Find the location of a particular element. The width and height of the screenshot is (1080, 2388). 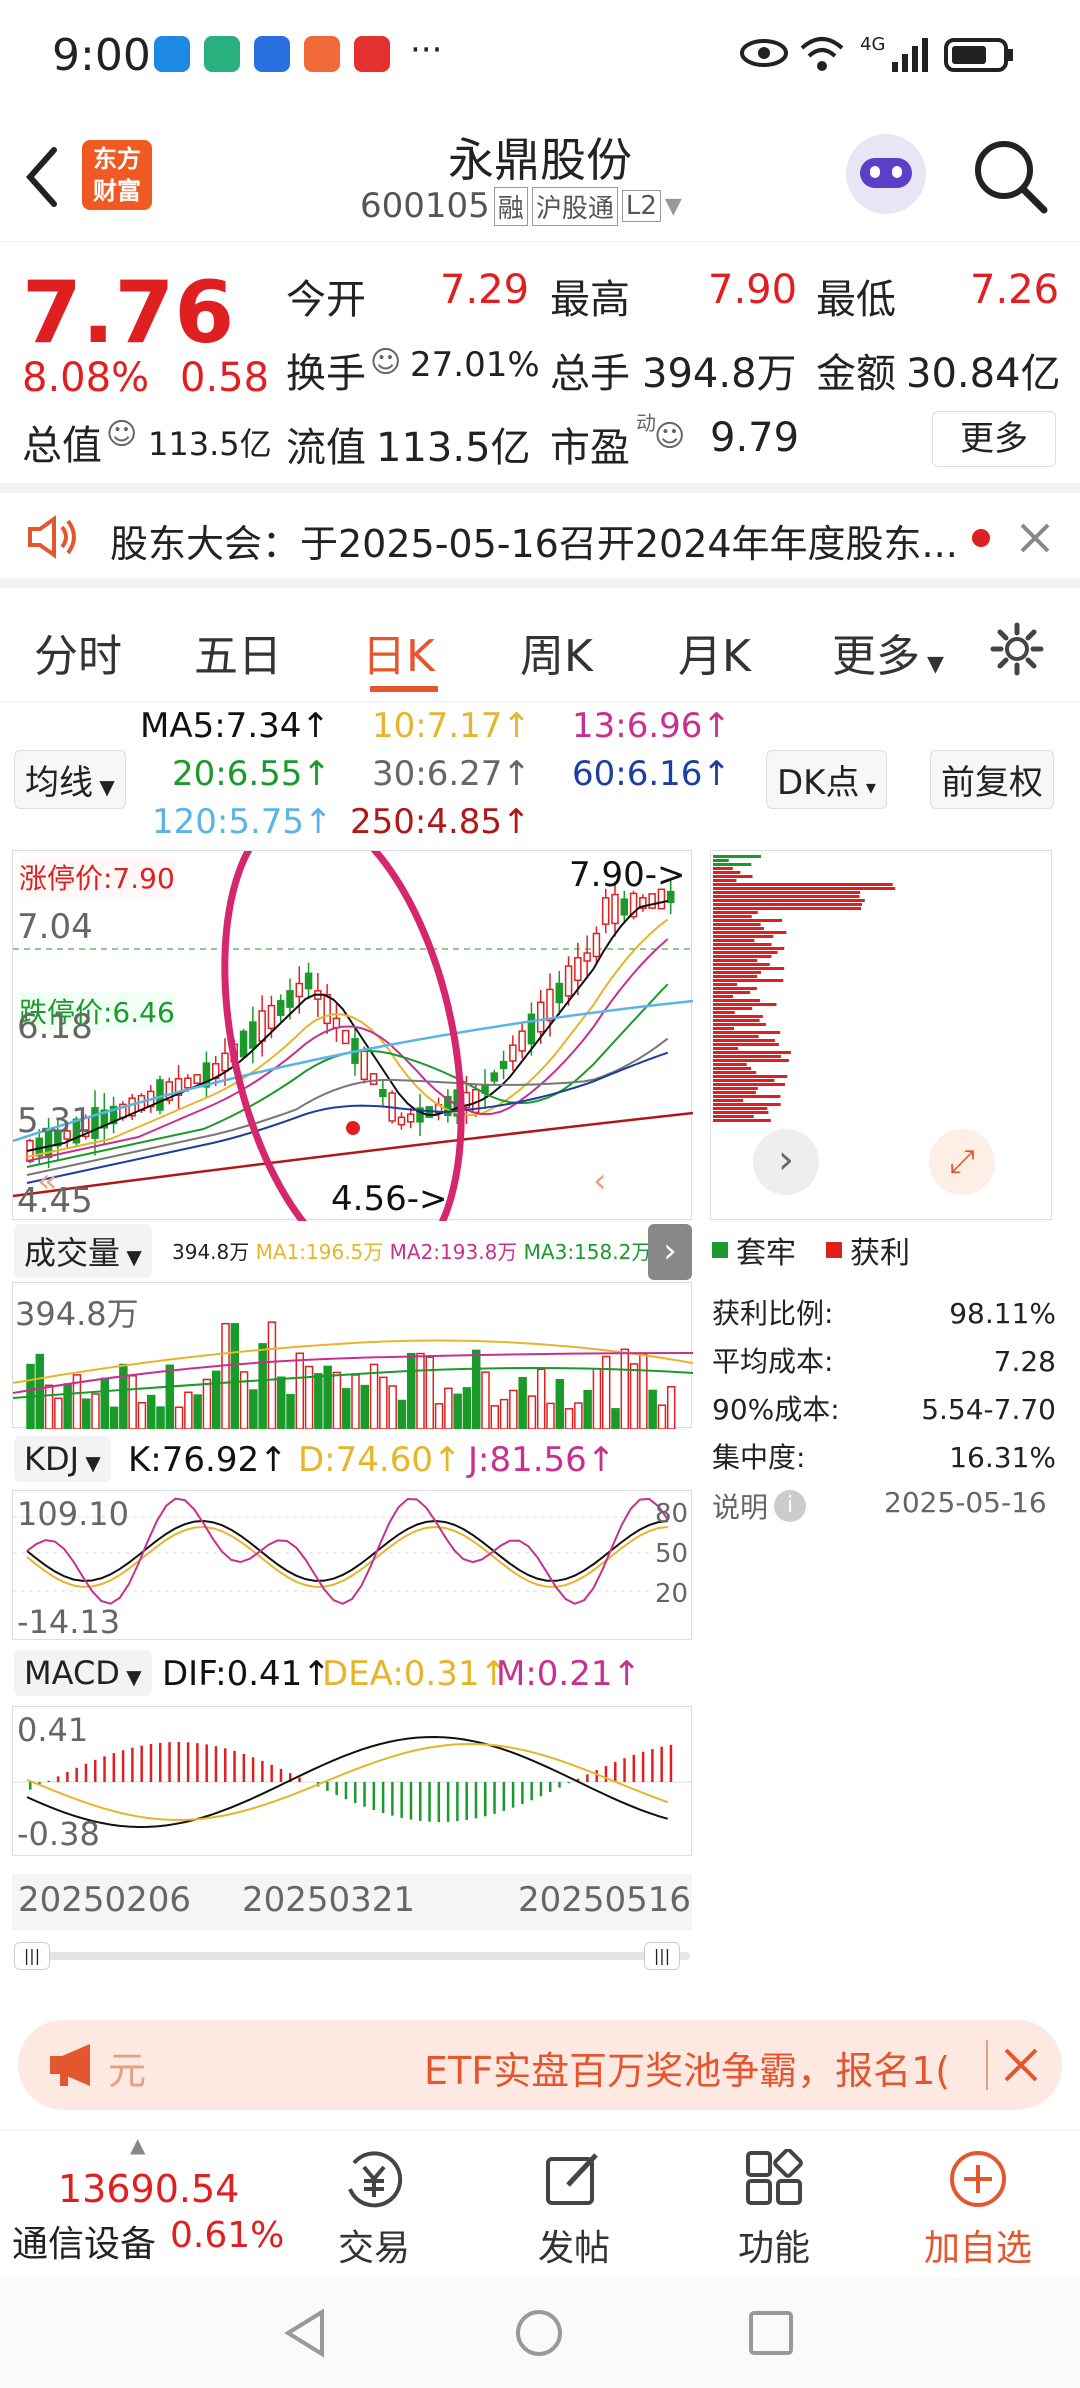

scroll-right-icon: ‹ is located at coordinates (600, 1181).